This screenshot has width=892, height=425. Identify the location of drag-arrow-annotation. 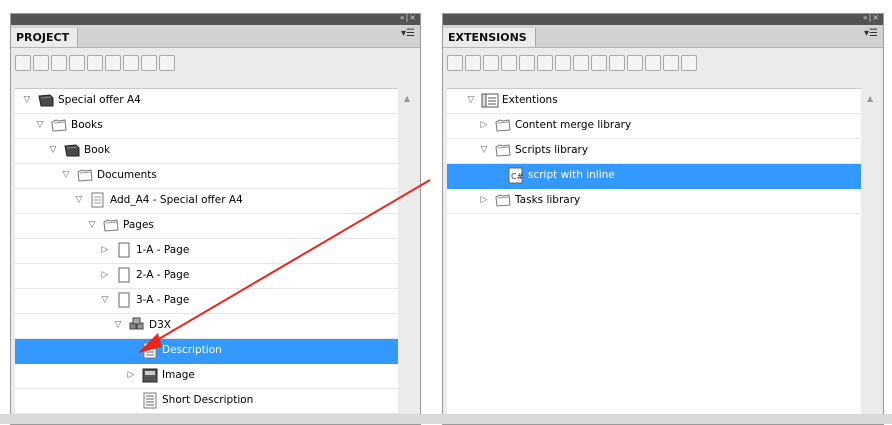
(284, 266).